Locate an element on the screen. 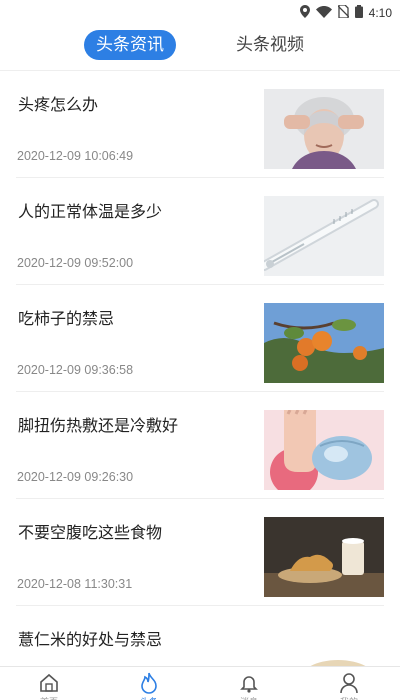 This screenshot has width=400, height=700. home-icon is located at coordinates (49, 685).